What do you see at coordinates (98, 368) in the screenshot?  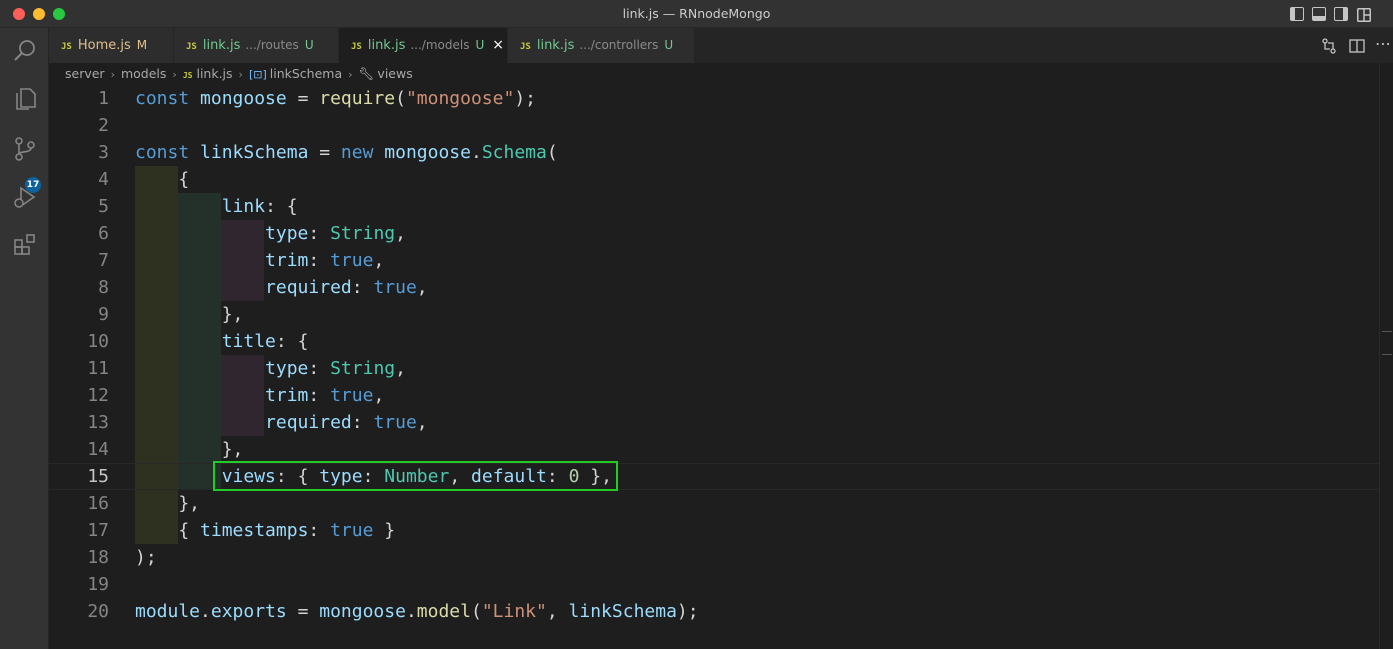 I see `line-number: 11` at bounding box center [98, 368].